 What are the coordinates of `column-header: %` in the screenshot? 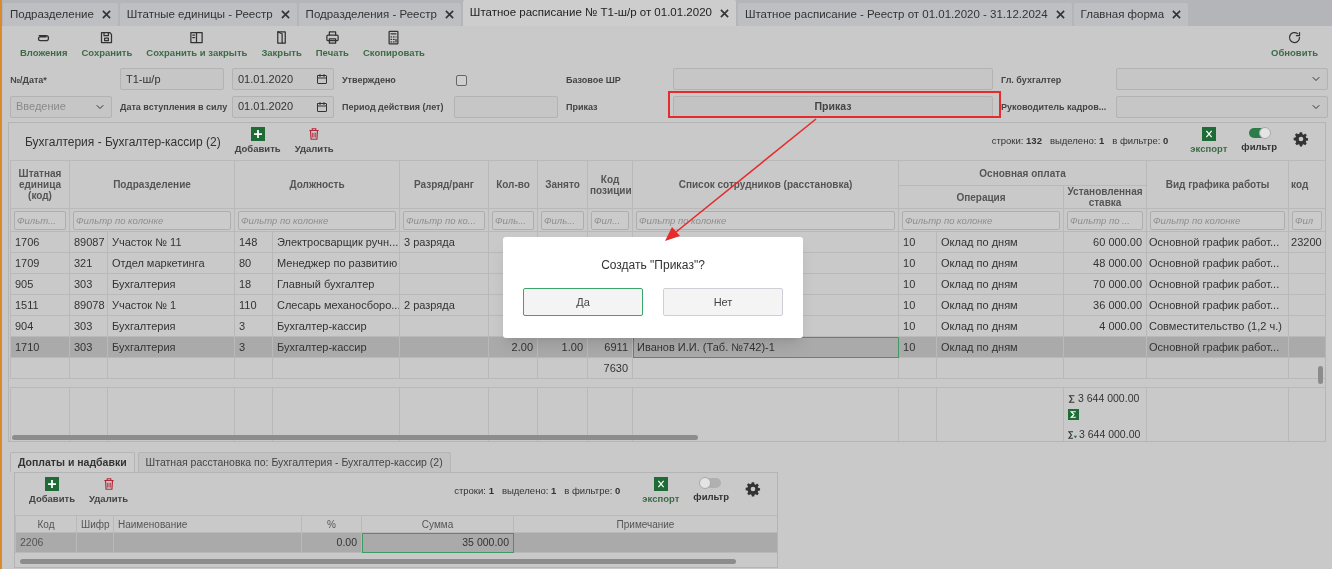 It's located at (331, 524).